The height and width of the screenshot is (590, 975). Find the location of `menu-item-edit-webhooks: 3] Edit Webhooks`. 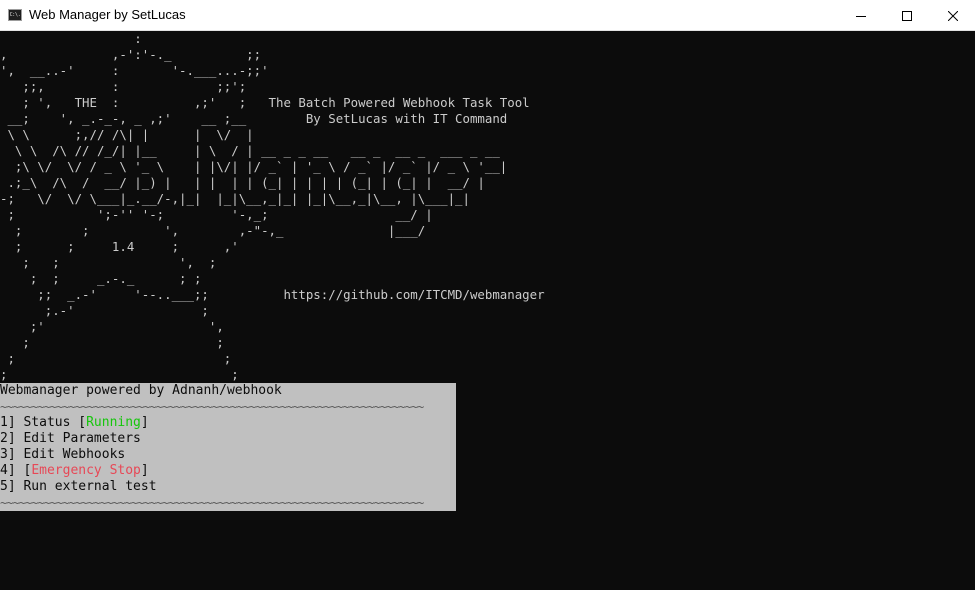

menu-item-edit-webhooks: 3] Edit Webhooks is located at coordinates (228, 455).